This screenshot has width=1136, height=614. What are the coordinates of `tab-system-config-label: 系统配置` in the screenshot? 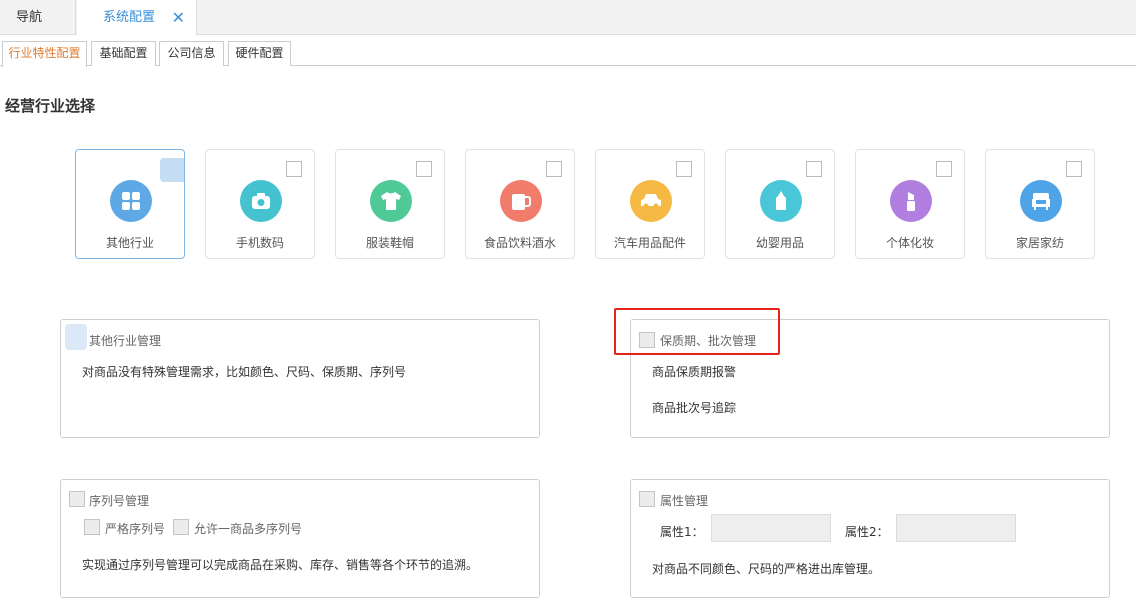 It's located at (129, 17).